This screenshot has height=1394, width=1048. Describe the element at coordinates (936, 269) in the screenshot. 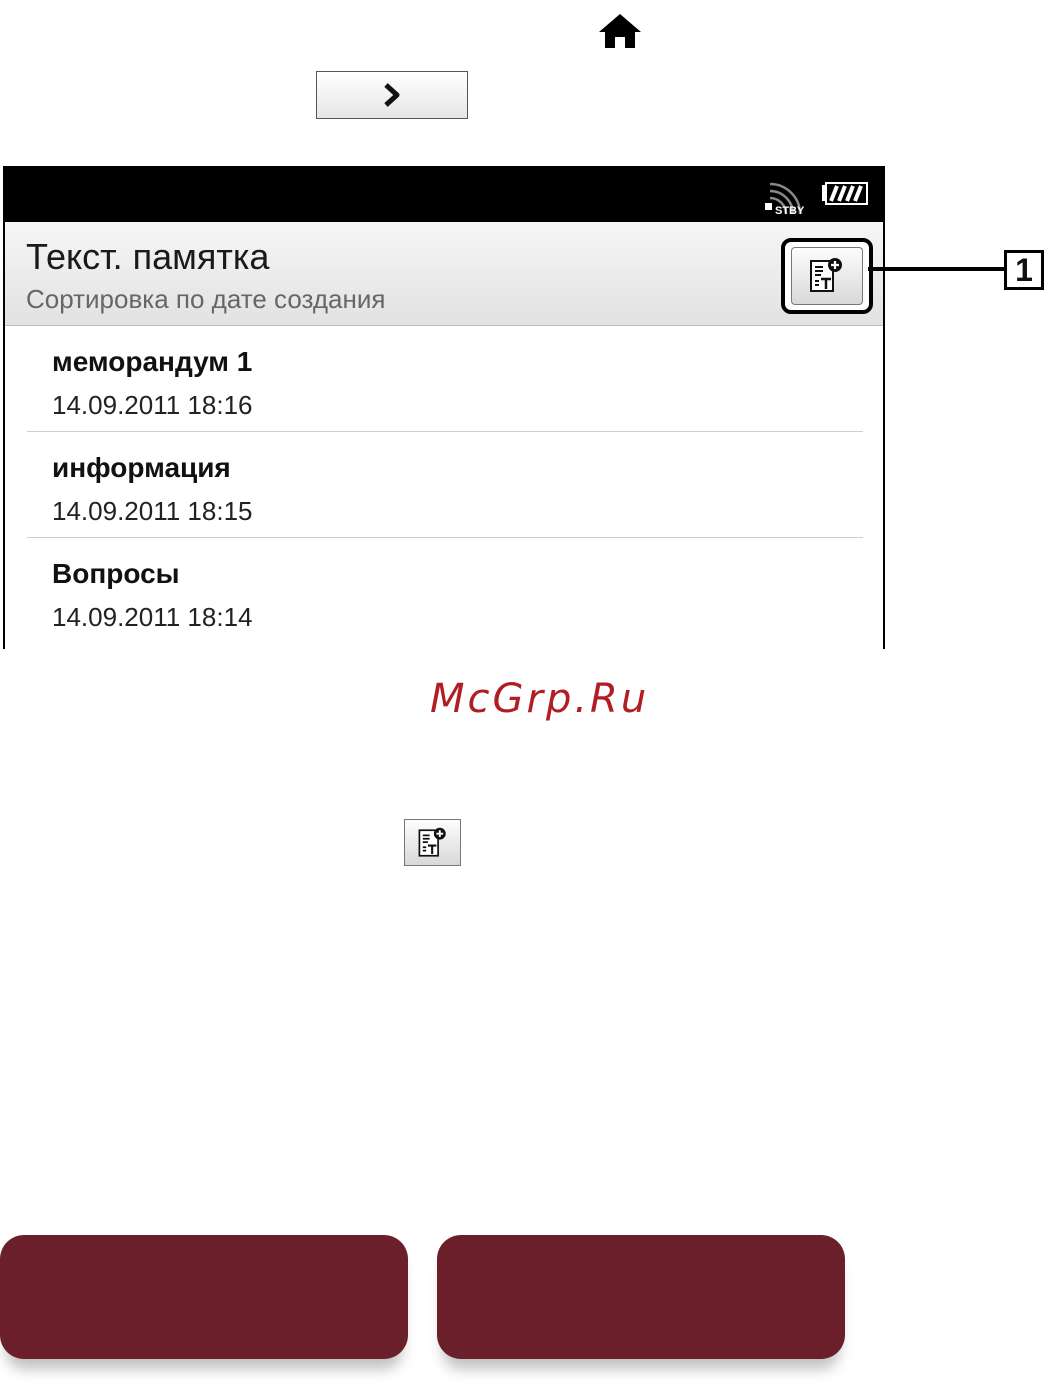

I see `callout-line` at that location.